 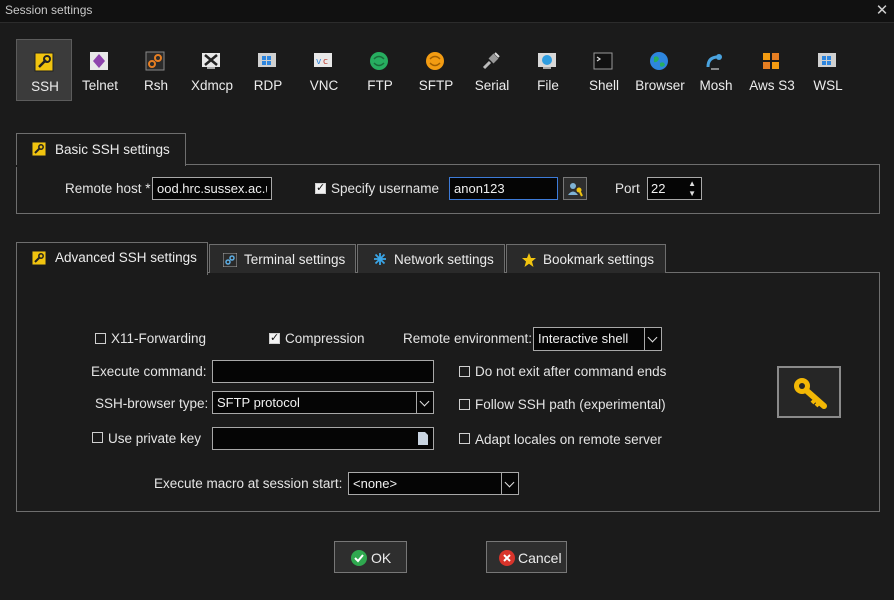 What do you see at coordinates (323, 438) in the screenshot?
I see `private-key-input` at bounding box center [323, 438].